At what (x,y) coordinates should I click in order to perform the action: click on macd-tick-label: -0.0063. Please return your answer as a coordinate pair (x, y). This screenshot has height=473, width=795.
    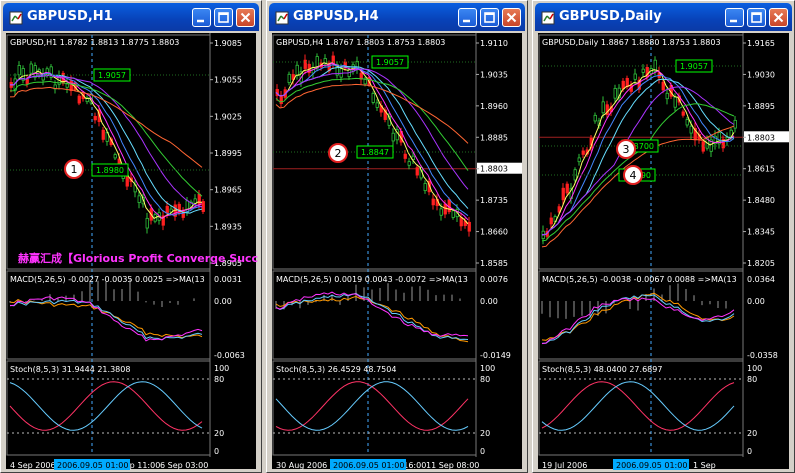
    Looking at the image, I should click on (229, 355).